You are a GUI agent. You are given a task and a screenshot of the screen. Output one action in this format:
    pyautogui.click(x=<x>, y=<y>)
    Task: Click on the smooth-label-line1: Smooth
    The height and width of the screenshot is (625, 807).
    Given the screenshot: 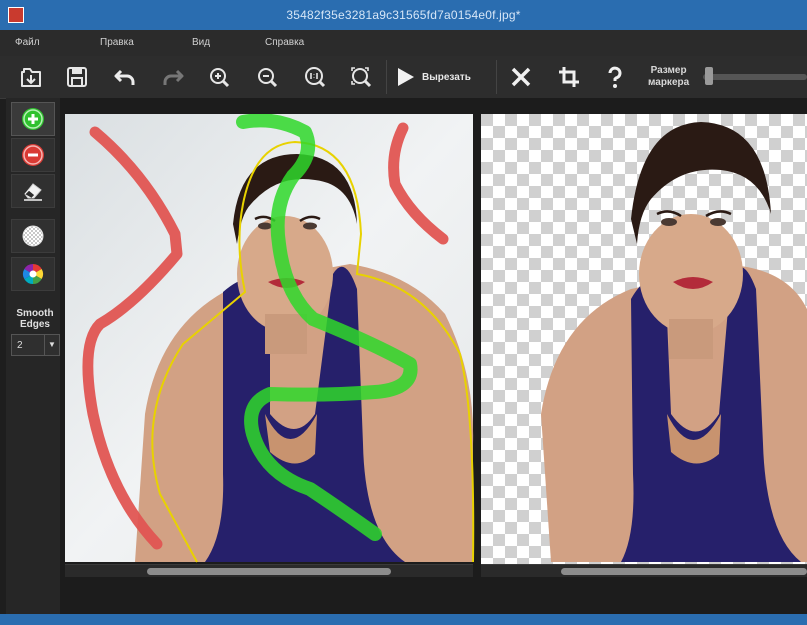 What is the action you would take?
    pyautogui.click(x=35, y=313)
    